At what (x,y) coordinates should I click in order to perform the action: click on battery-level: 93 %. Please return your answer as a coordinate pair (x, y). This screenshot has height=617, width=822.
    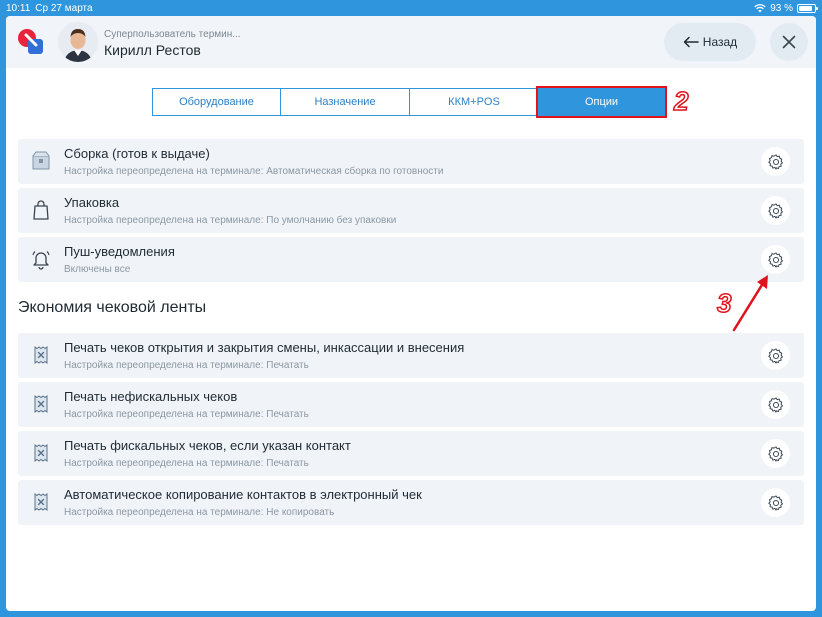
    Looking at the image, I should click on (781, 8).